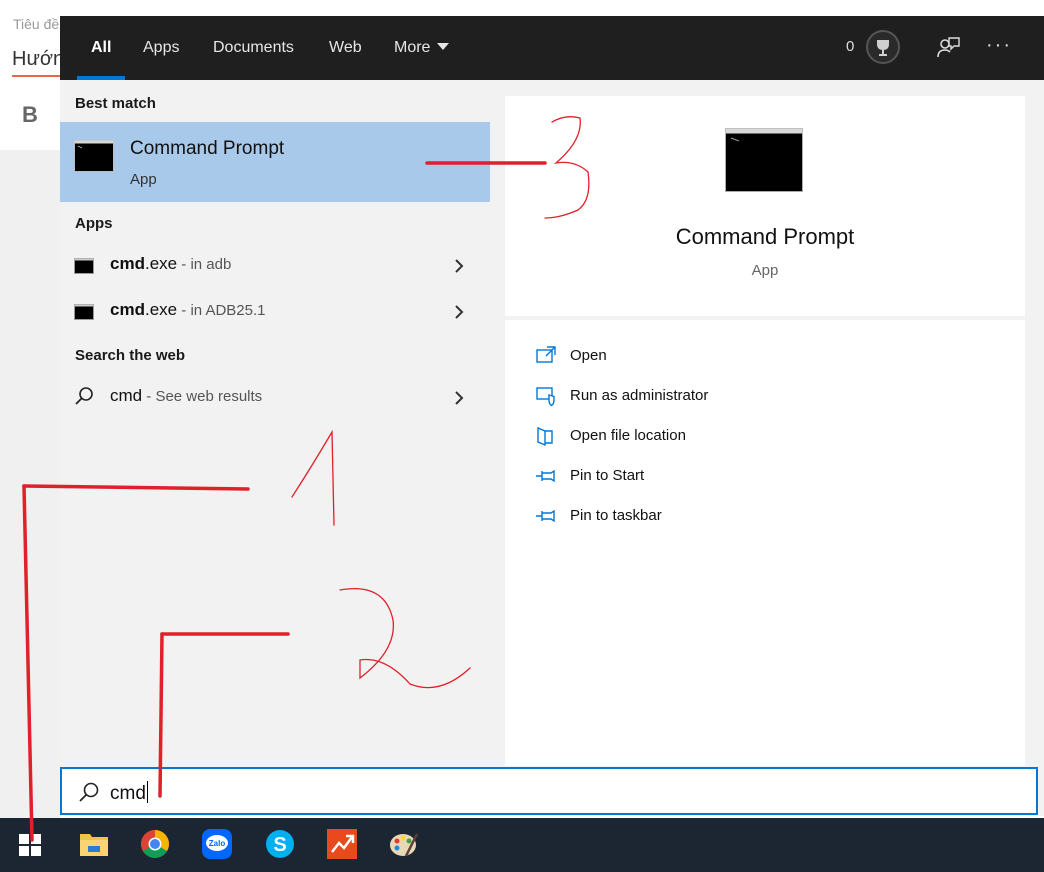  I want to click on search-tab-bar: All Apps Documents Web More 0 ···, so click(552, 48).